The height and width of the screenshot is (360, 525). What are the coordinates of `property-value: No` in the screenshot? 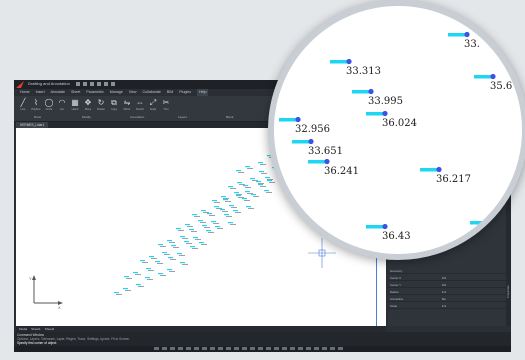 It's located at (444, 299).